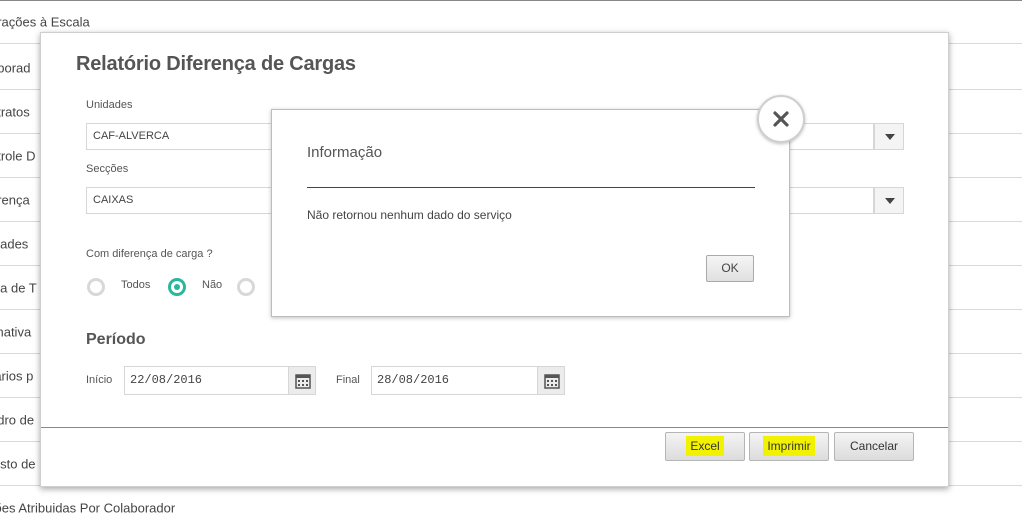  Describe the element at coordinates (212, 285) in the screenshot. I see `radio-nao-label: Não` at that location.